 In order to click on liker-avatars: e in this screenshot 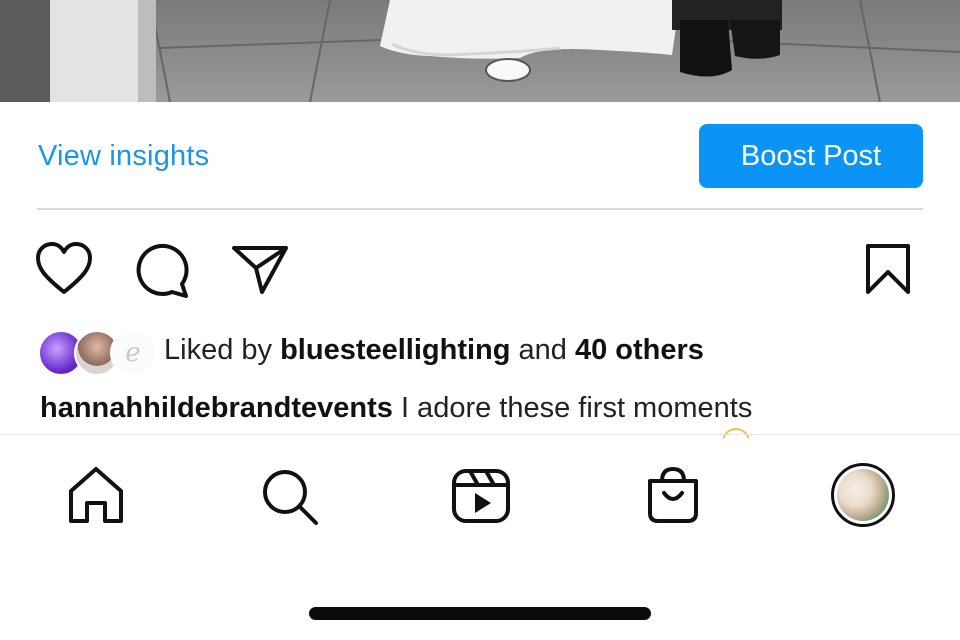, I will do `click(97, 353)`.